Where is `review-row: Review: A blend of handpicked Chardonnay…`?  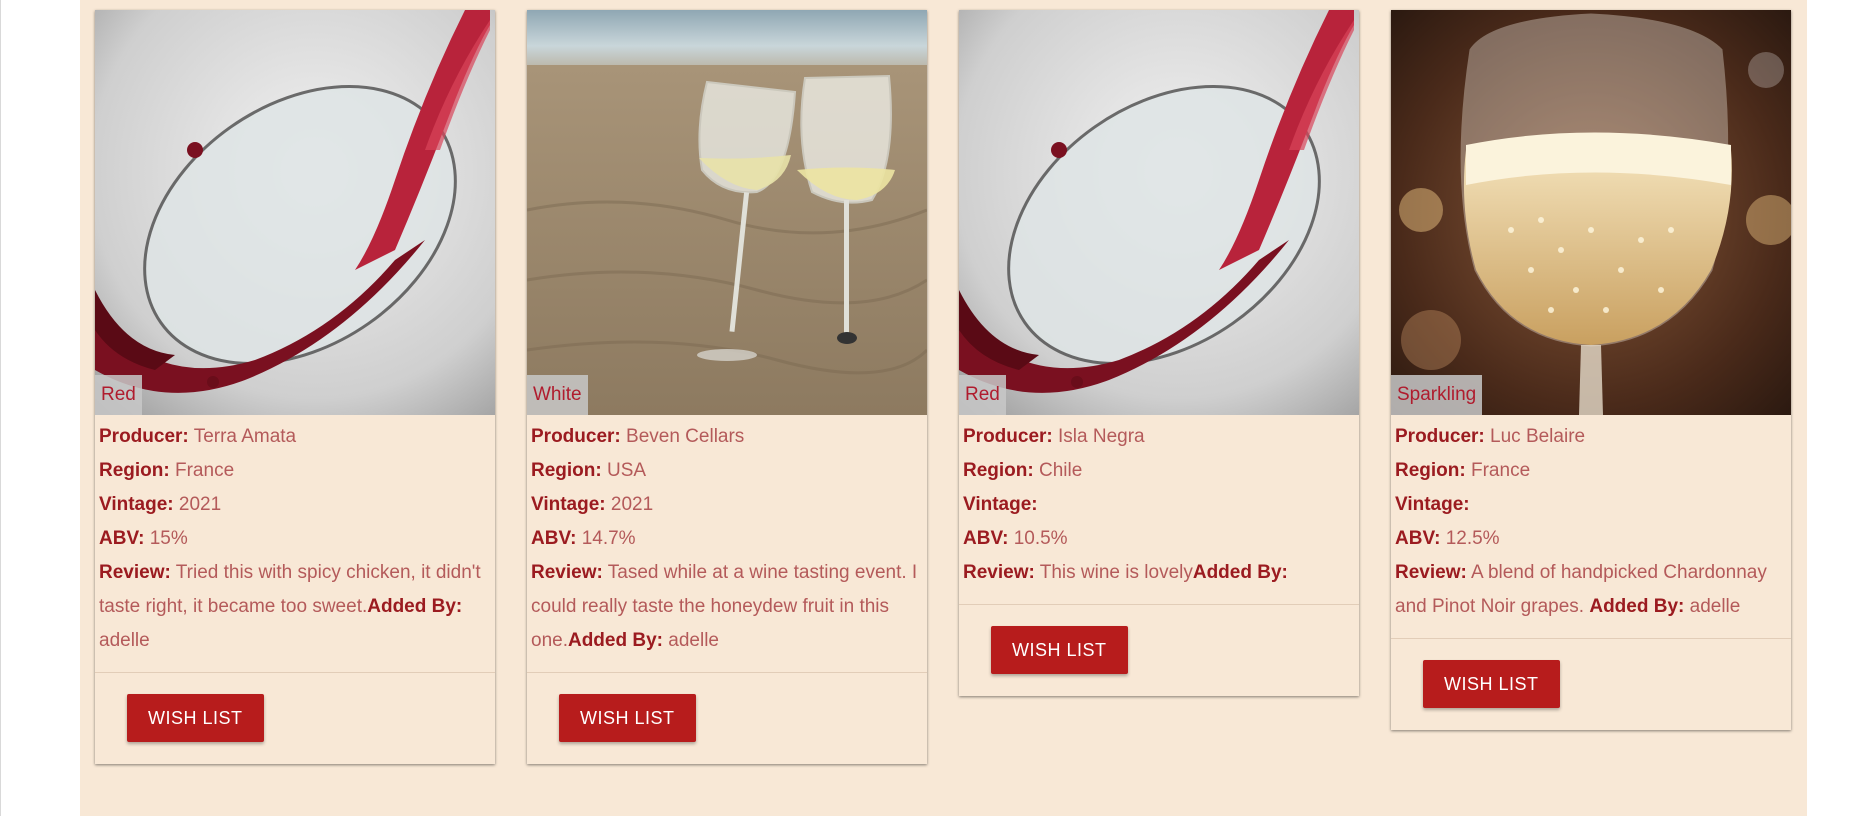
review-row: Review: A blend of handpicked Chardonnay… is located at coordinates (1591, 590).